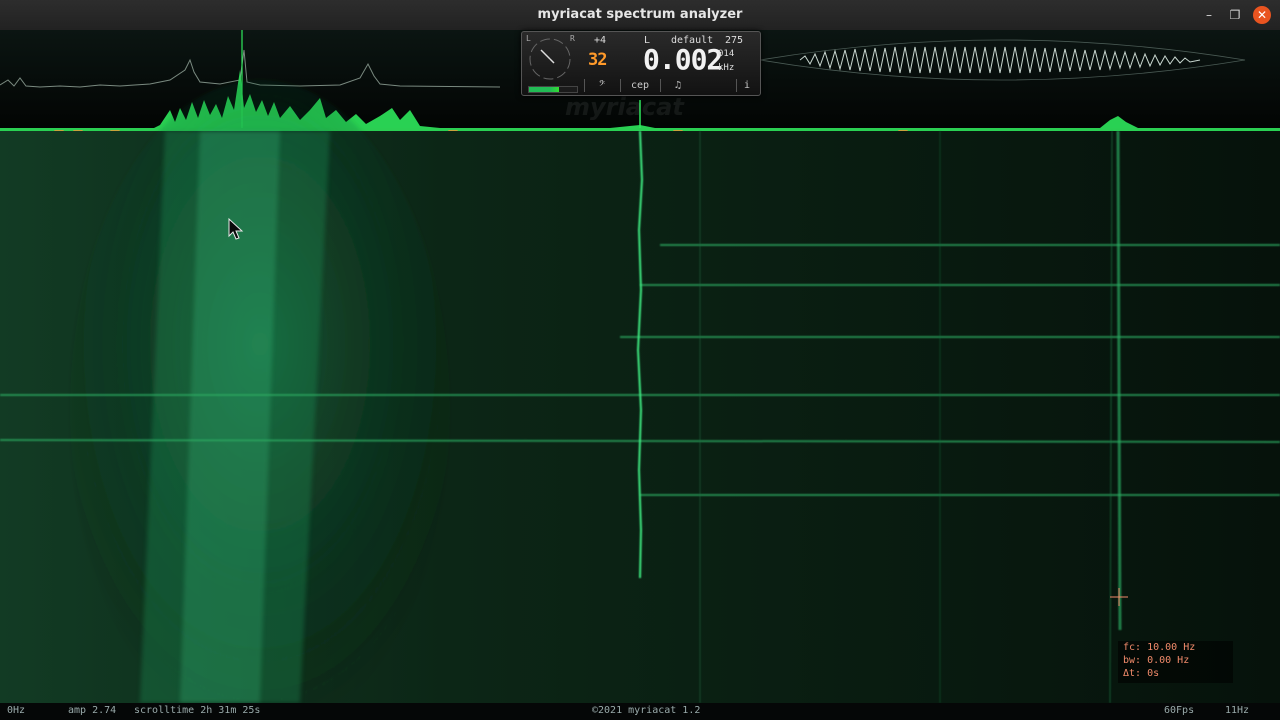 The width and height of the screenshot is (1280, 720). I want to click on maximize-icon: ❐, so click(1235, 15).